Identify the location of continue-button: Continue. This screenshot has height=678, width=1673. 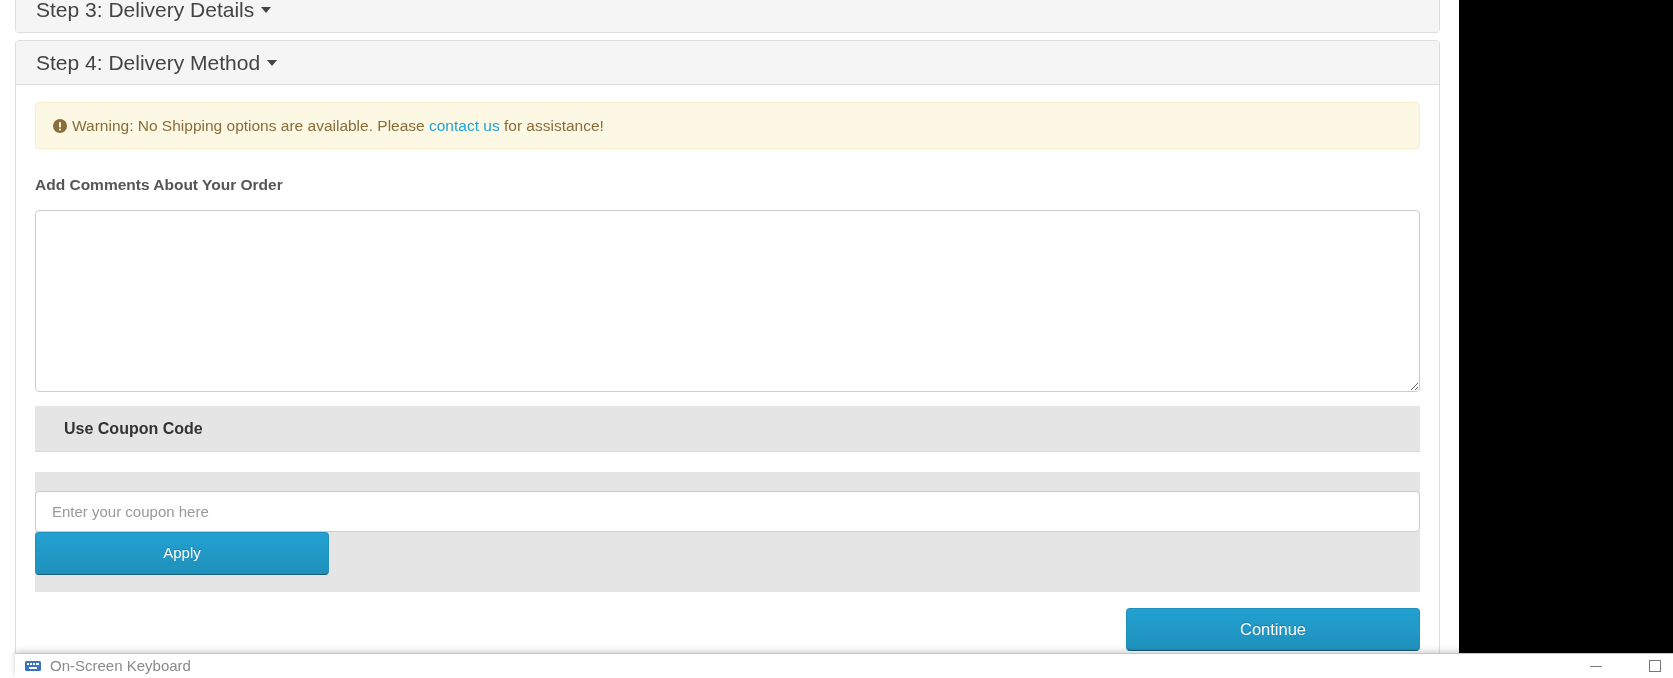
(1273, 629).